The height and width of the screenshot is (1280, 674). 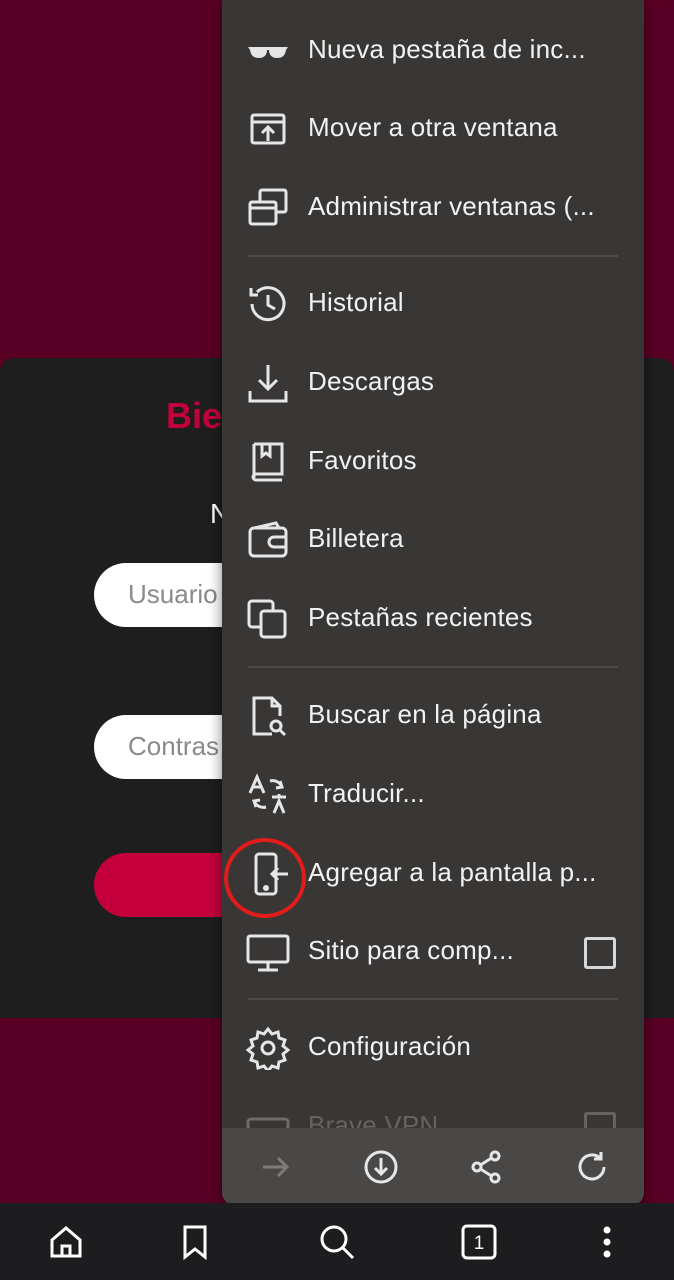 I want to click on menu-item-move-window: Mover a otra ventana, so click(x=433, y=129).